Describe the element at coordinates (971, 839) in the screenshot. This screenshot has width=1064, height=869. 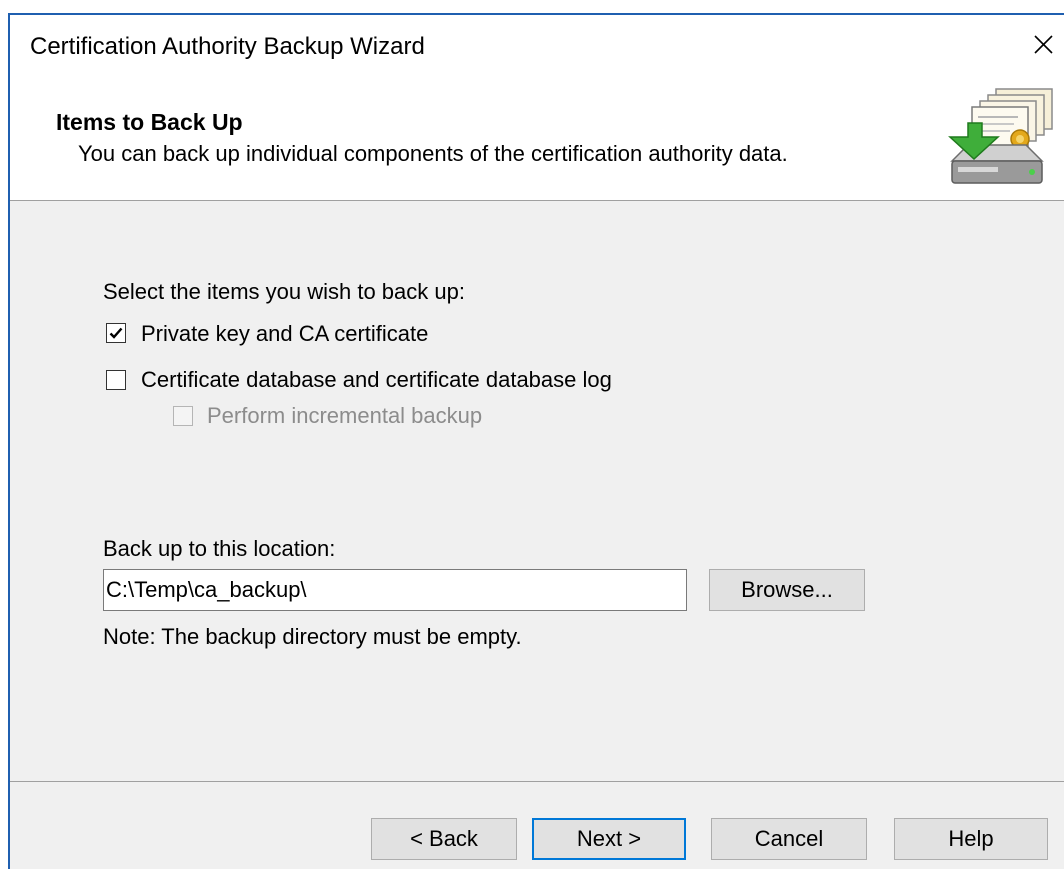
I see `help-button: Help` at that location.